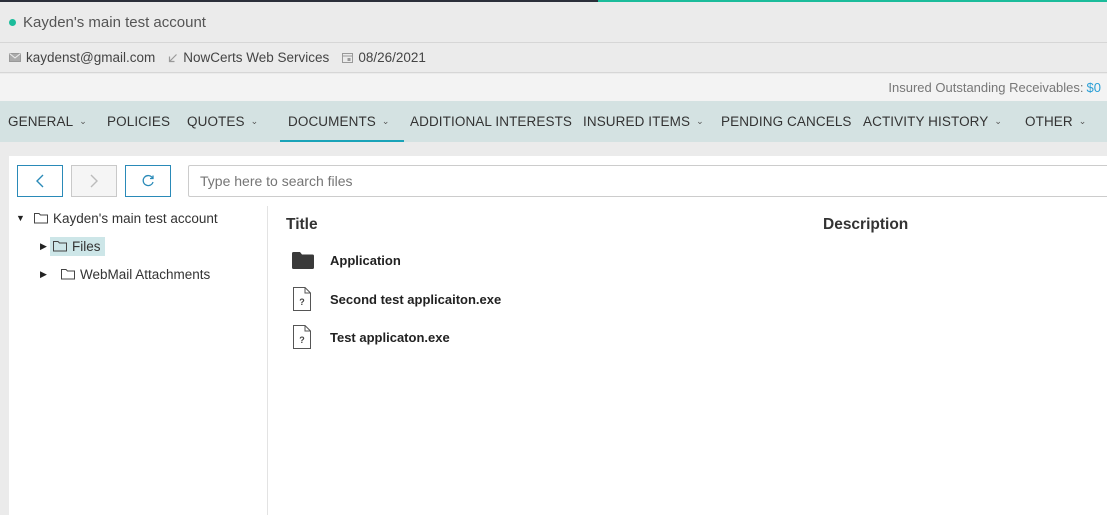 This screenshot has width=1107, height=515. I want to click on email-text: kaydenst@gmail.com, so click(91, 57).